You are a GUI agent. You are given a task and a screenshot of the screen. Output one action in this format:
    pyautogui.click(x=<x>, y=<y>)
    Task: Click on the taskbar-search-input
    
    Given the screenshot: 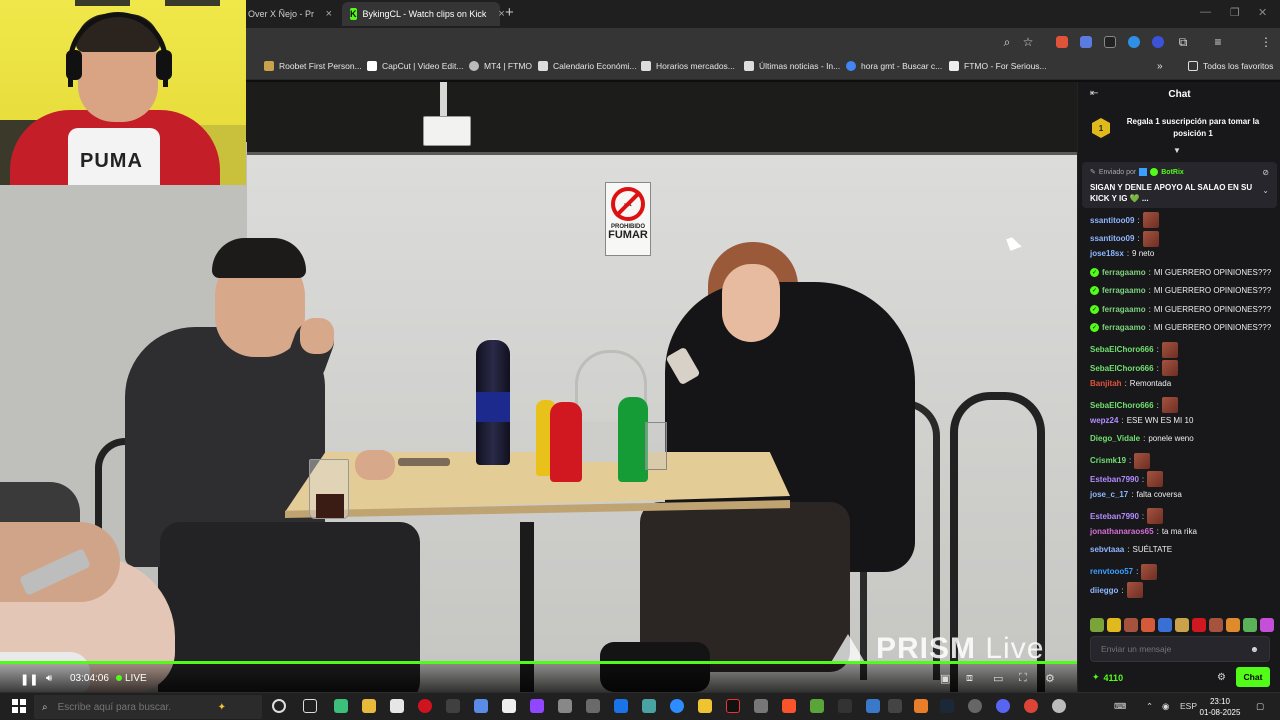 What is the action you would take?
    pyautogui.click(x=132, y=707)
    